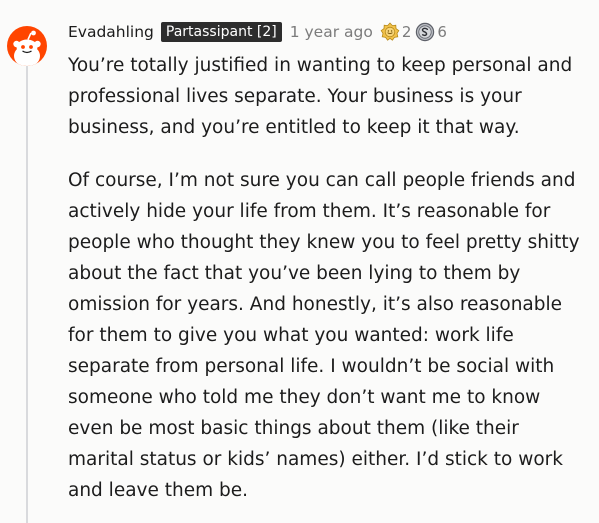  Describe the element at coordinates (331, 32) in the screenshot. I see `timestamp-link: 1 year ago` at that location.